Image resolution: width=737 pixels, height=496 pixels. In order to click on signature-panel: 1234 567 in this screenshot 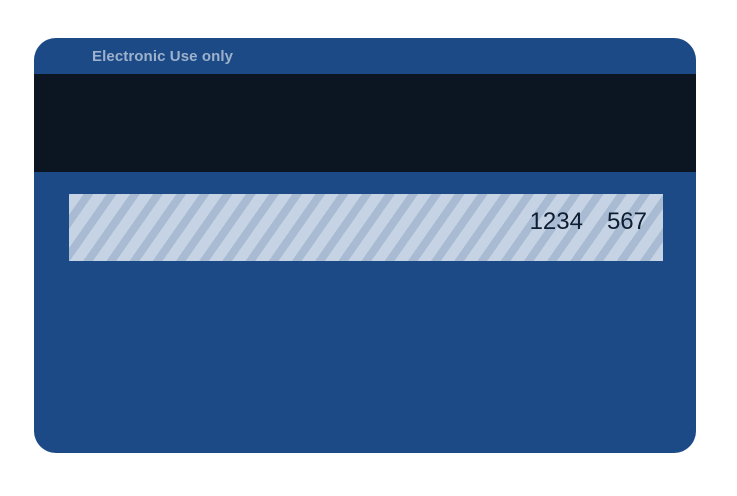, I will do `click(366, 227)`.